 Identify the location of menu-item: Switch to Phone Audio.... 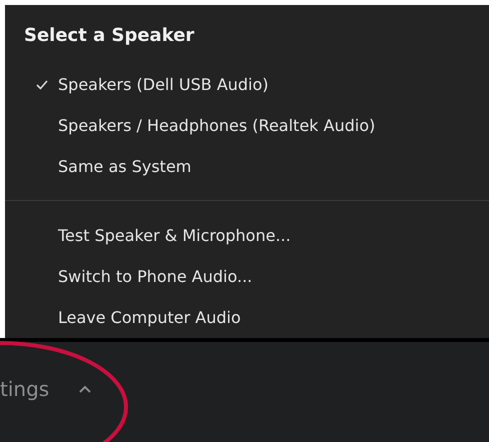
(155, 276).